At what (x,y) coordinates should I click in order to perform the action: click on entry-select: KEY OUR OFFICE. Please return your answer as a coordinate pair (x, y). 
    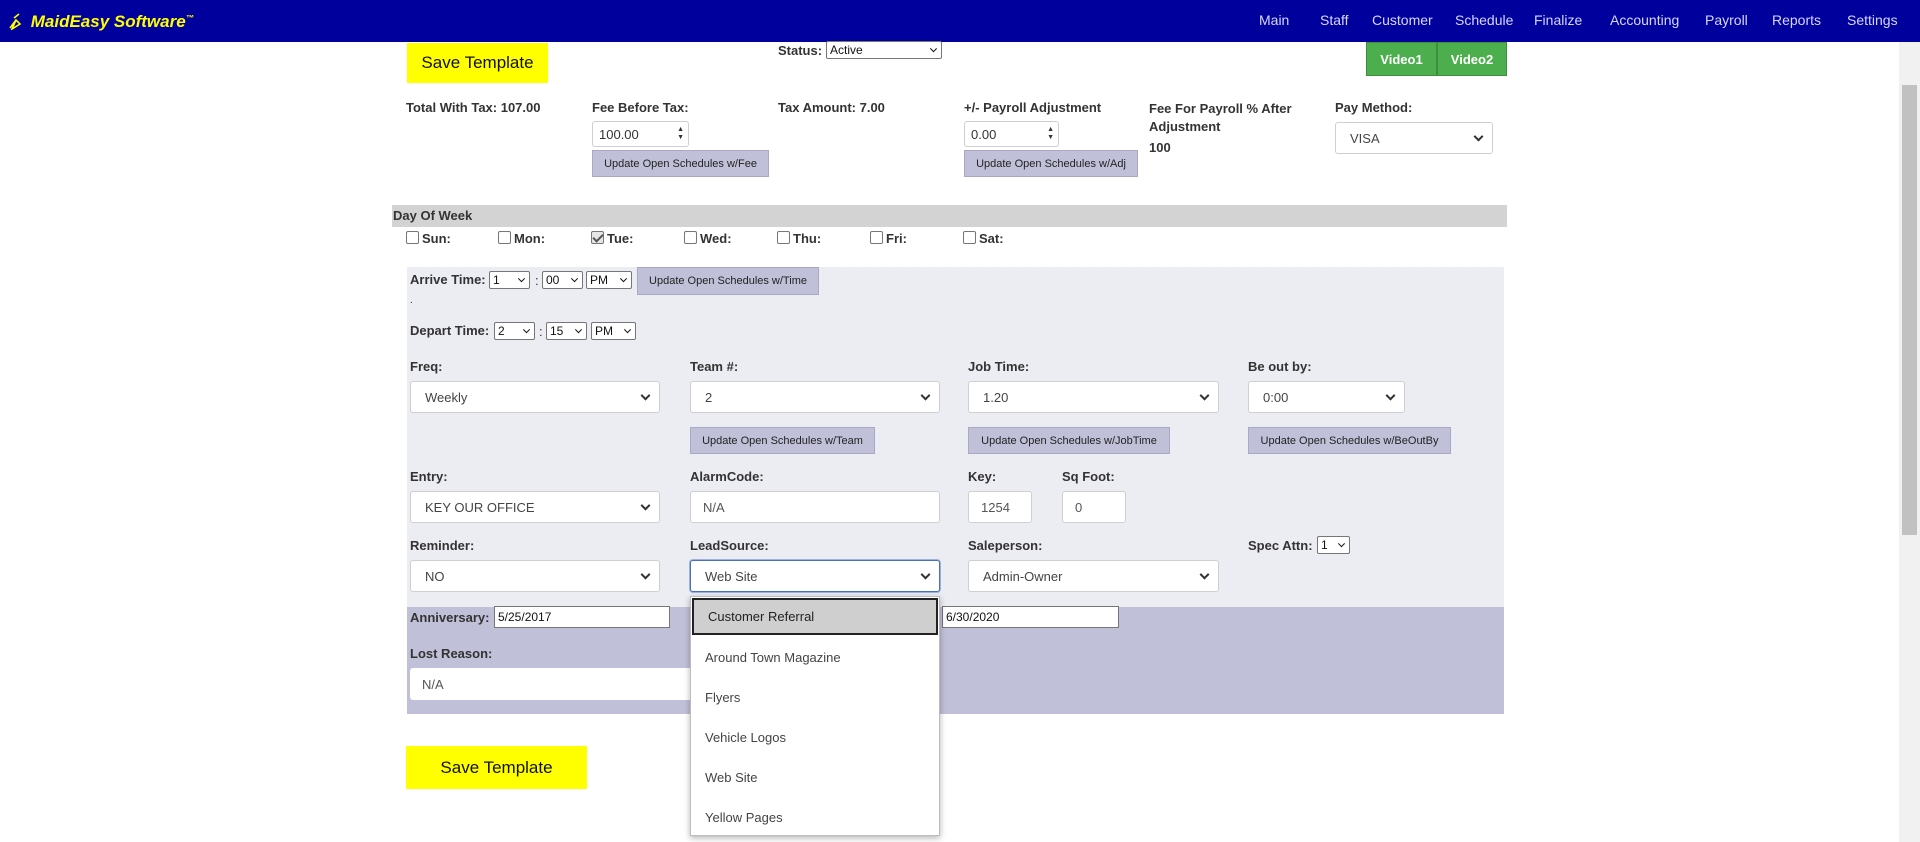
    Looking at the image, I should click on (535, 507).